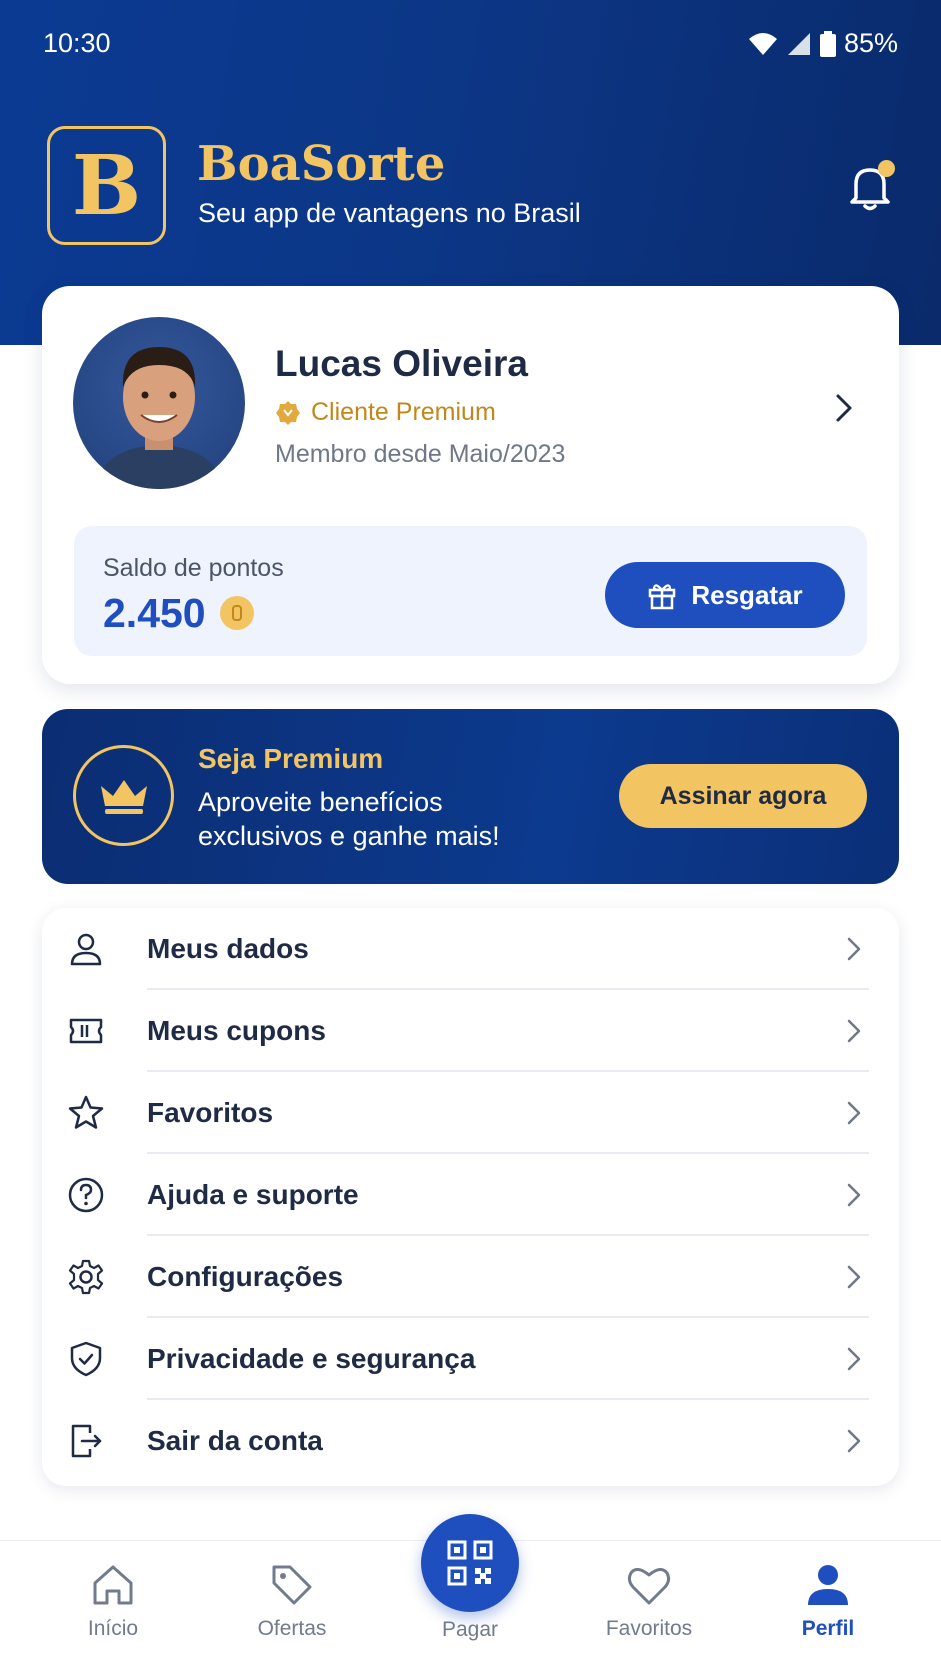  Describe the element at coordinates (237, 613) in the screenshot. I see `coin-icon` at that location.